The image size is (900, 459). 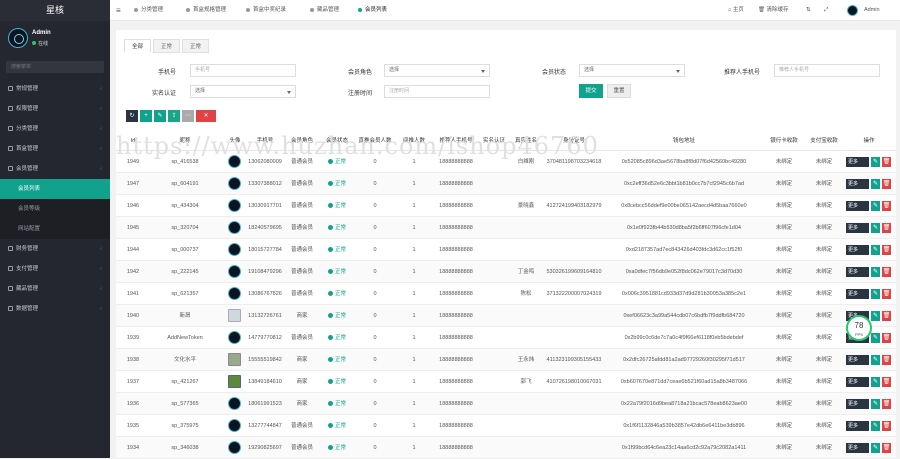 What do you see at coordinates (414, 338) in the screenshot?
I see `cell-indirect: 1` at bounding box center [414, 338].